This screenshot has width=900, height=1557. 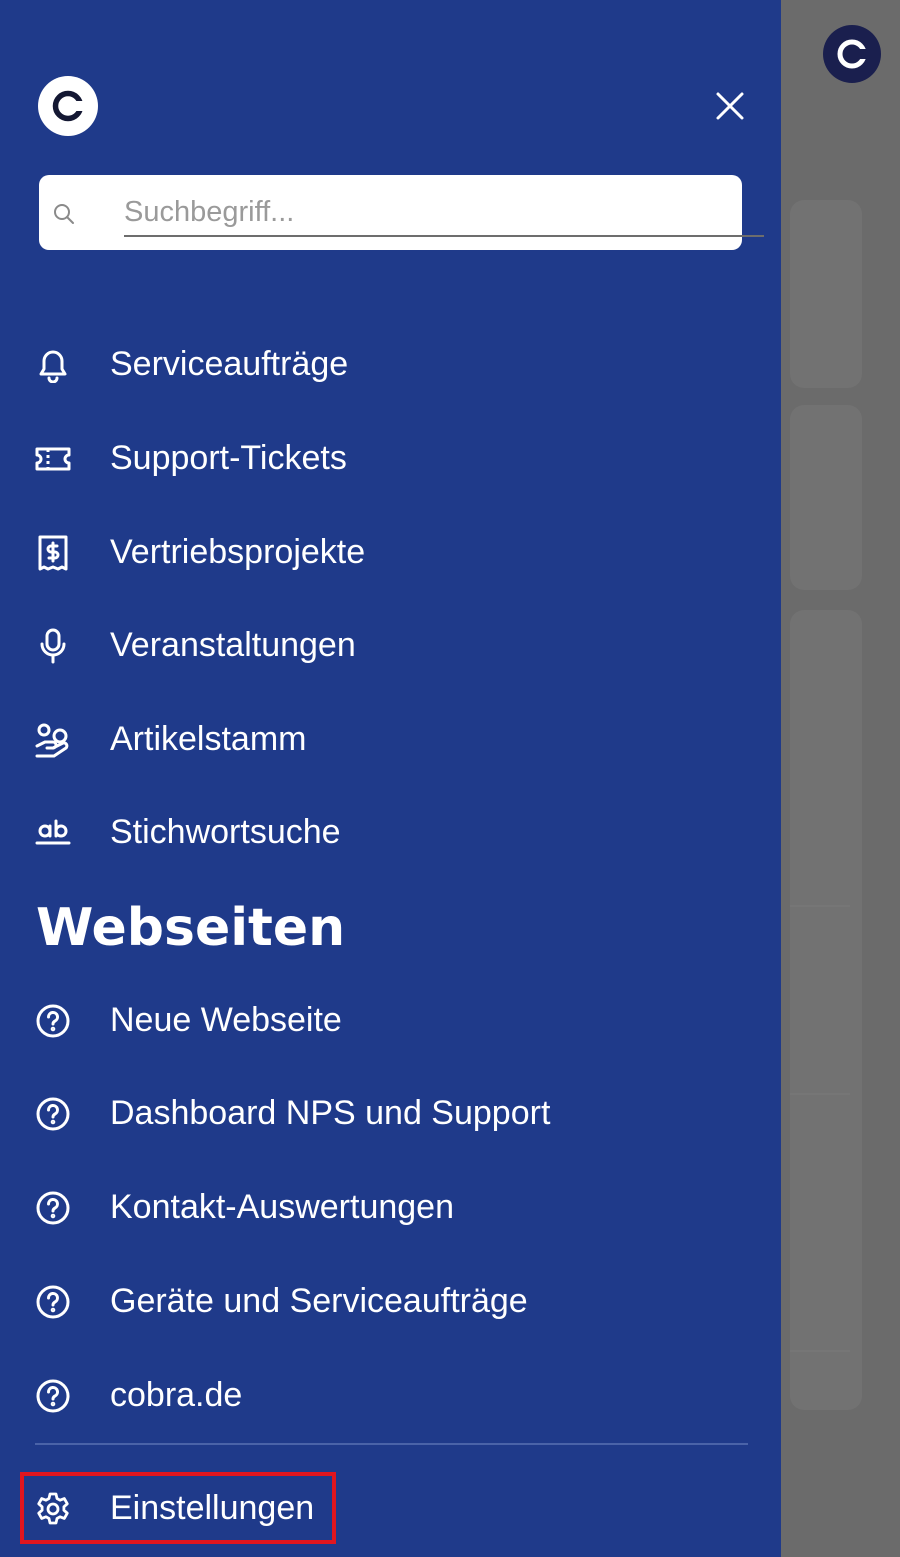 I want to click on website-item-label: Dashboard NPS und Support, so click(x=330, y=1112).